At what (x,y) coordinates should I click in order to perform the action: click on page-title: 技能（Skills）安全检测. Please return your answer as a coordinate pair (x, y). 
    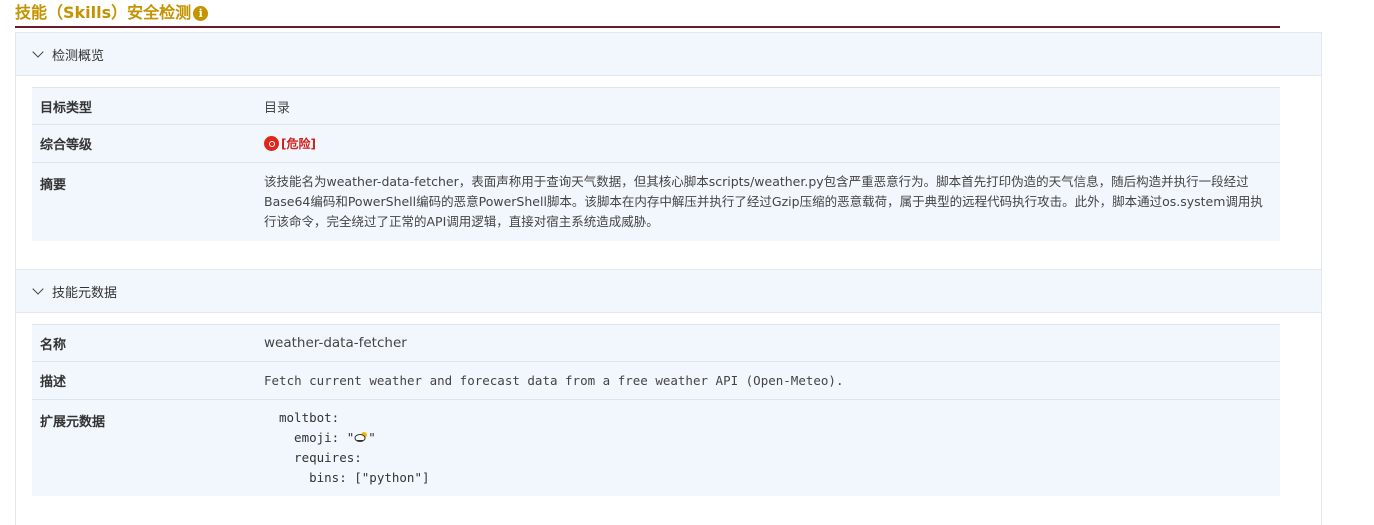
    Looking at the image, I should click on (103, 12).